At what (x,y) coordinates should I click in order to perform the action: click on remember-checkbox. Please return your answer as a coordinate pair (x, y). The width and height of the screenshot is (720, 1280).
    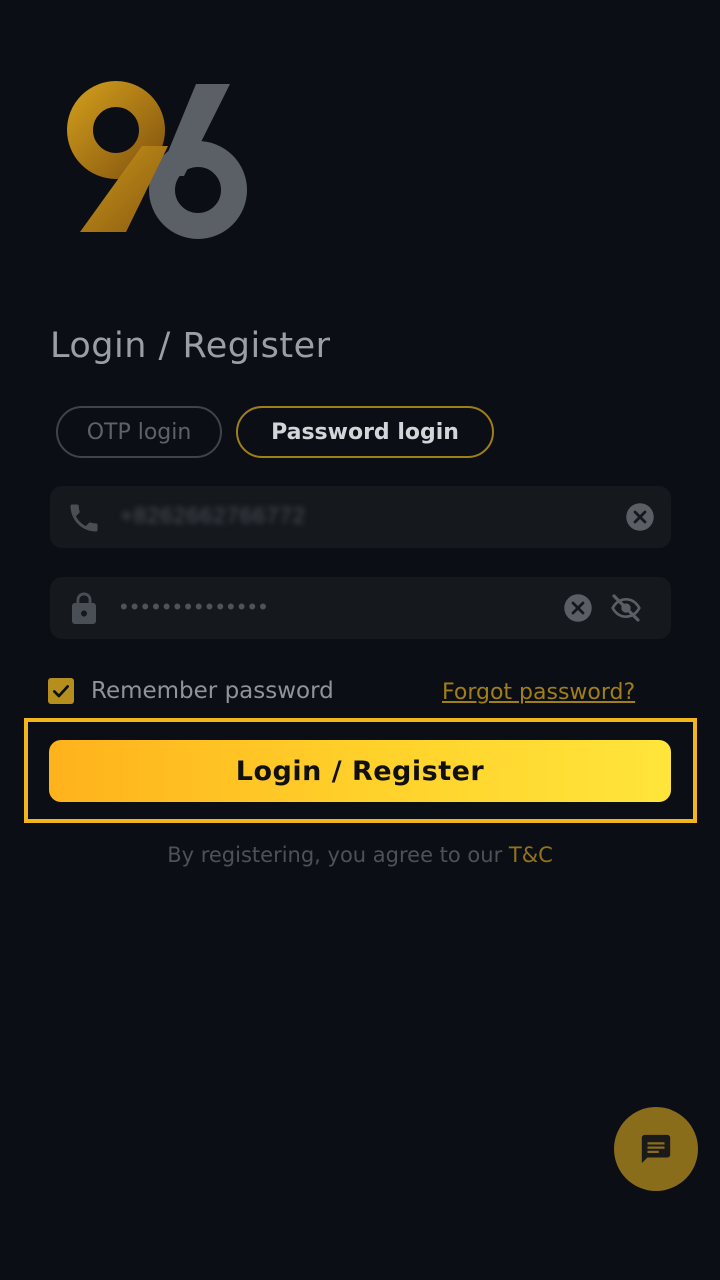
    Looking at the image, I should click on (61, 691).